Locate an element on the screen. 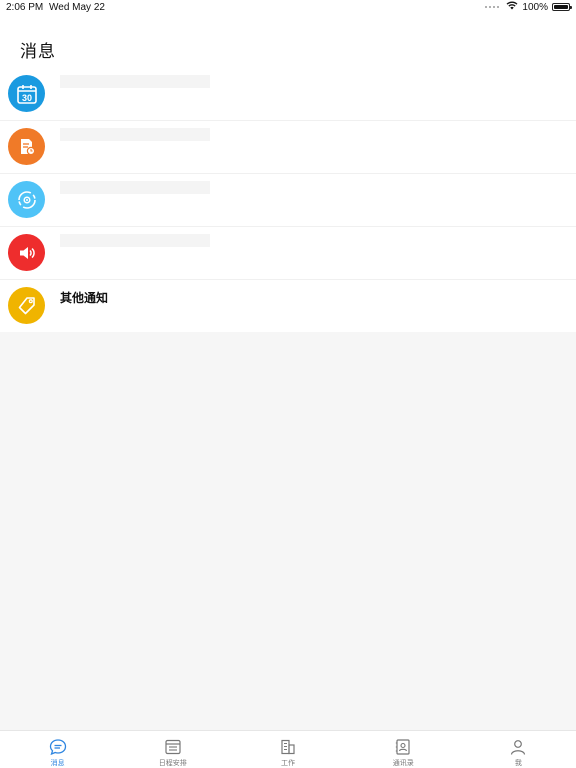 This screenshot has width=576, height=768. tab-work: 工作 is located at coordinates (287, 749).